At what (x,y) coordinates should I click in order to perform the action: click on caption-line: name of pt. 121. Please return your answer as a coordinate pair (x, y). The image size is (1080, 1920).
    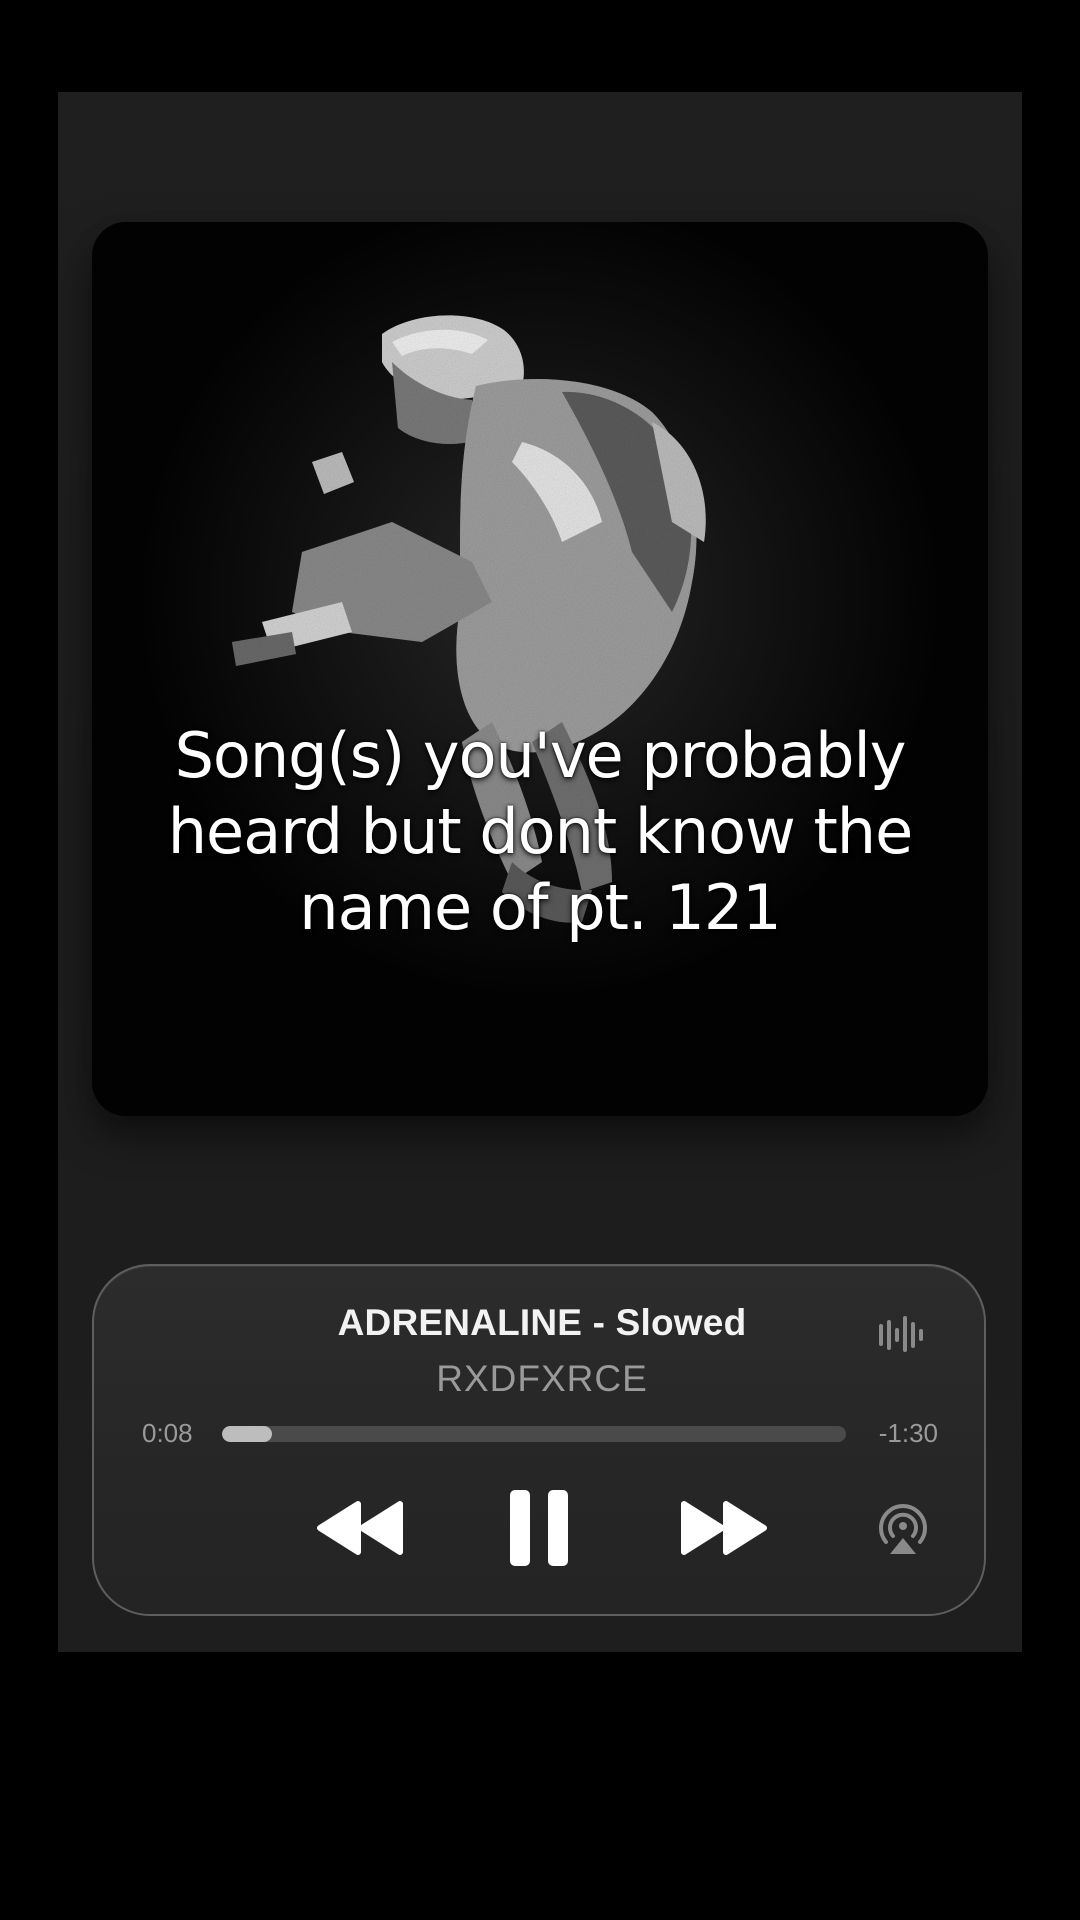
    Looking at the image, I should click on (540, 907).